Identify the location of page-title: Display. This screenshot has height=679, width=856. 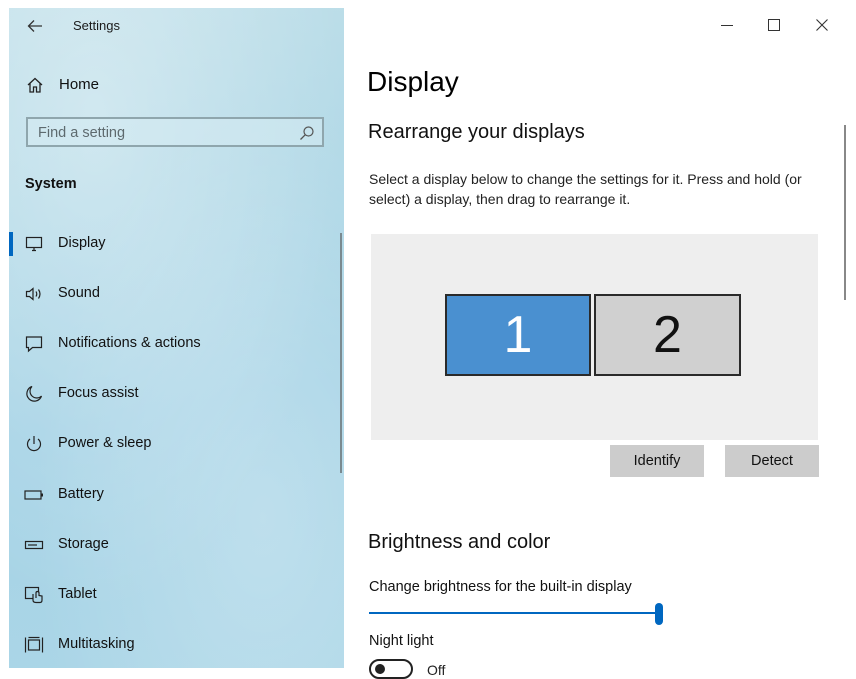
(413, 81).